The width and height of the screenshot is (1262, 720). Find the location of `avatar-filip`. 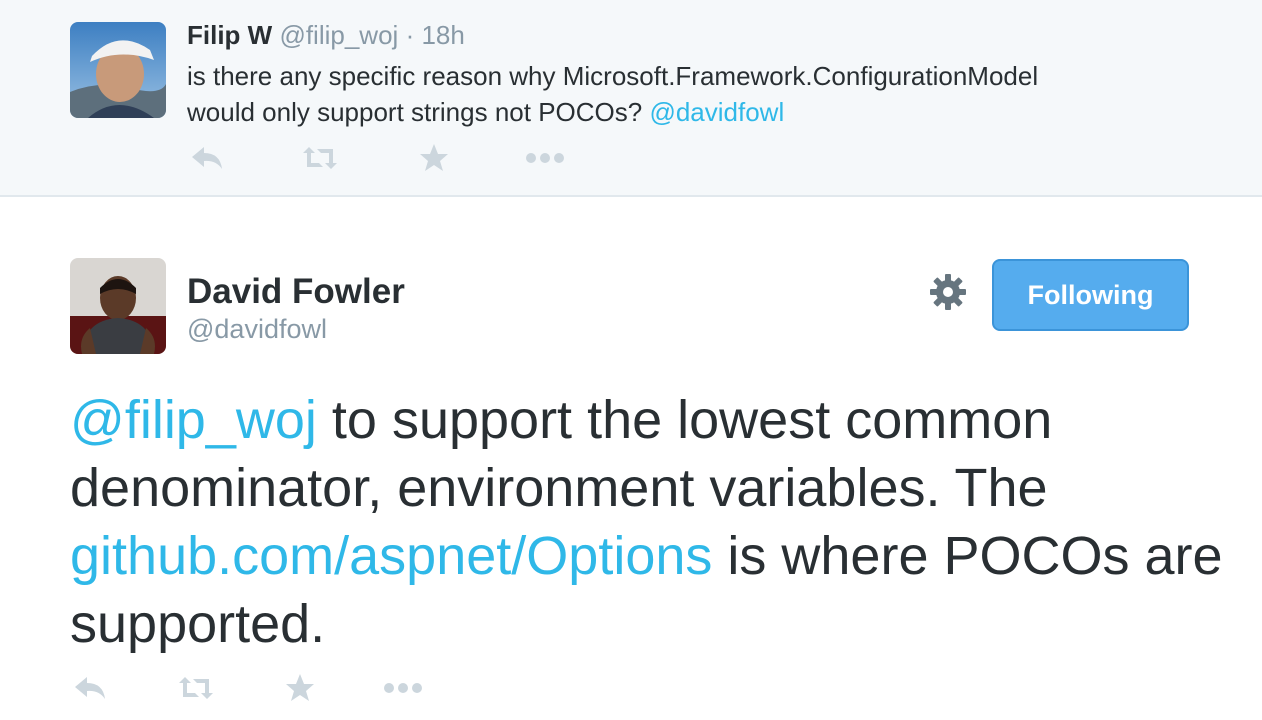

avatar-filip is located at coordinates (118, 70).